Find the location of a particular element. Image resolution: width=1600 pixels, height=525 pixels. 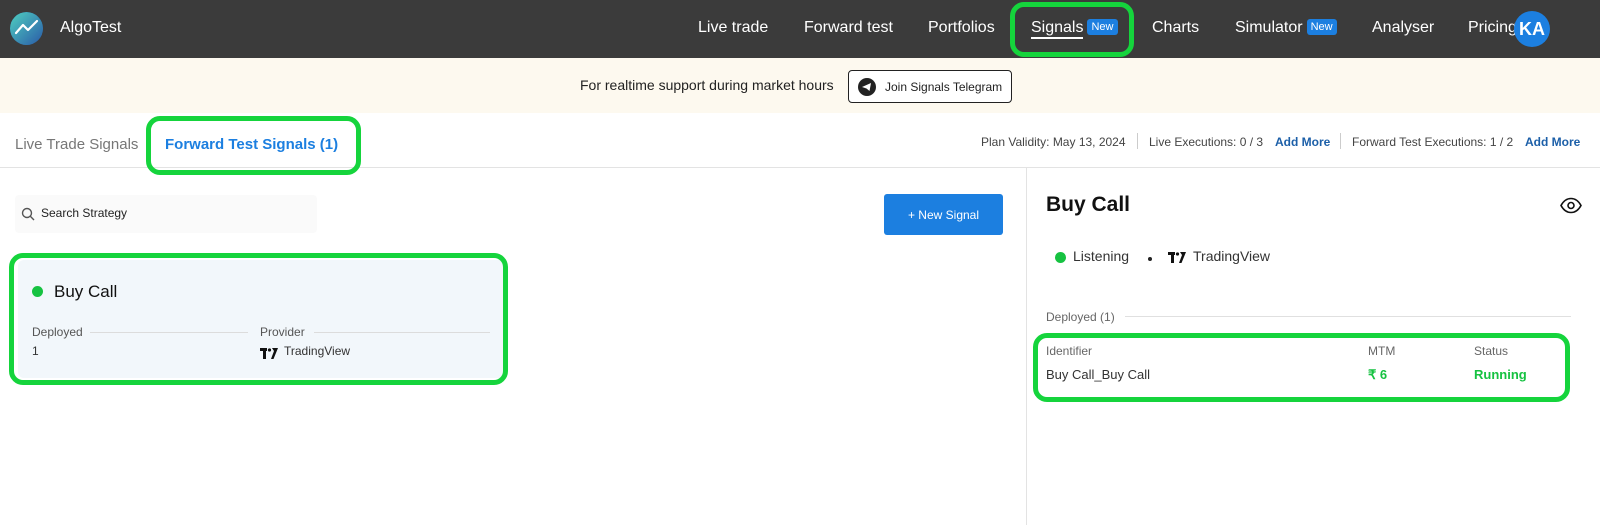

search-box is located at coordinates (166, 214).